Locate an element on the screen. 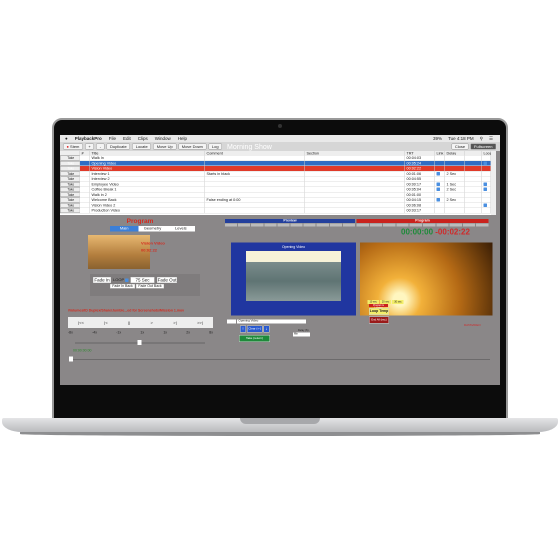 The width and height of the screenshot is (560, 560). row-comment: False ending at 0:00 is located at coordinates (255, 200).